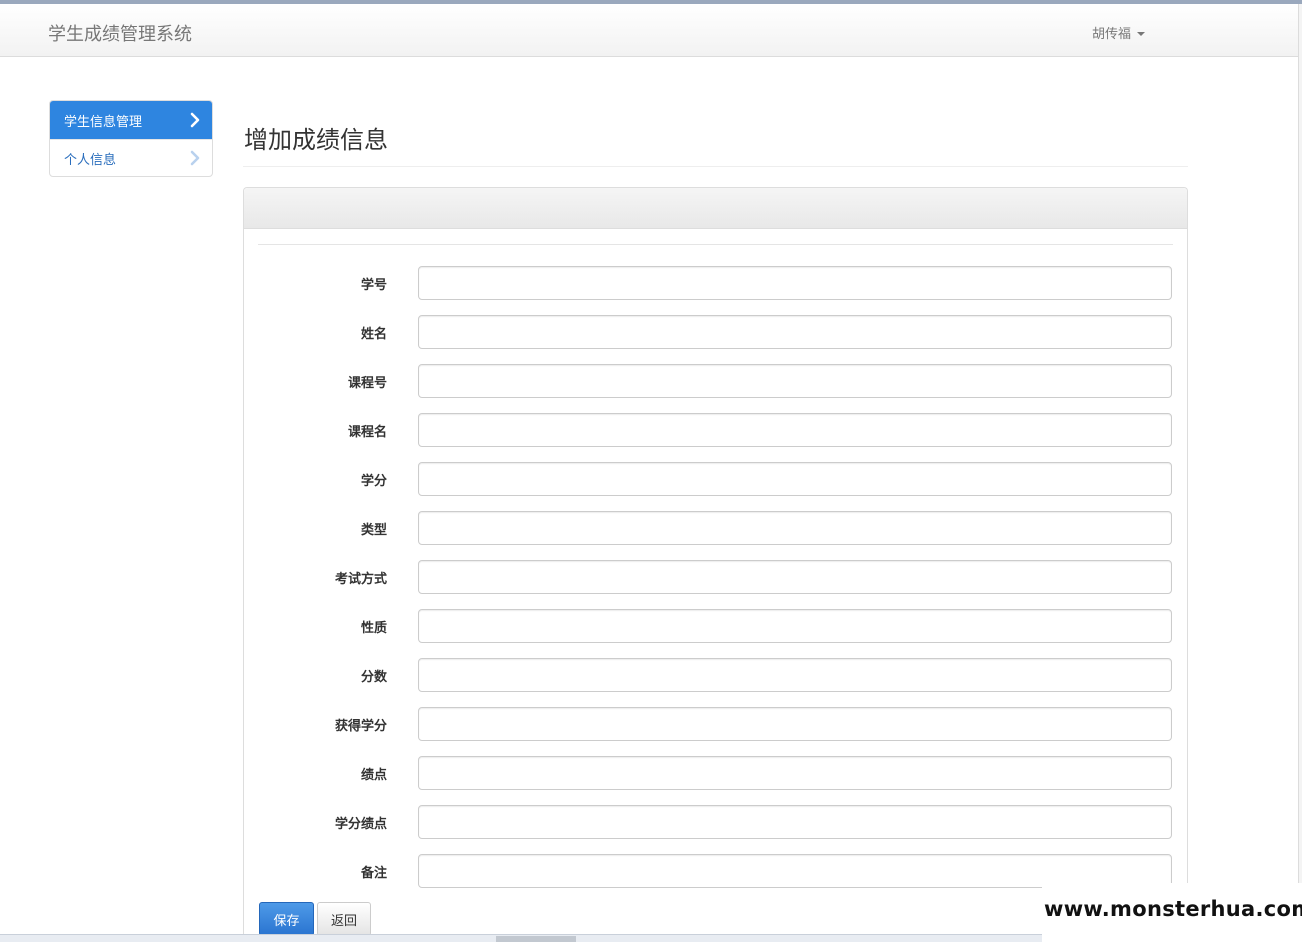 The width and height of the screenshot is (1302, 942). I want to click on window-scrollbar, so click(1300, 444).